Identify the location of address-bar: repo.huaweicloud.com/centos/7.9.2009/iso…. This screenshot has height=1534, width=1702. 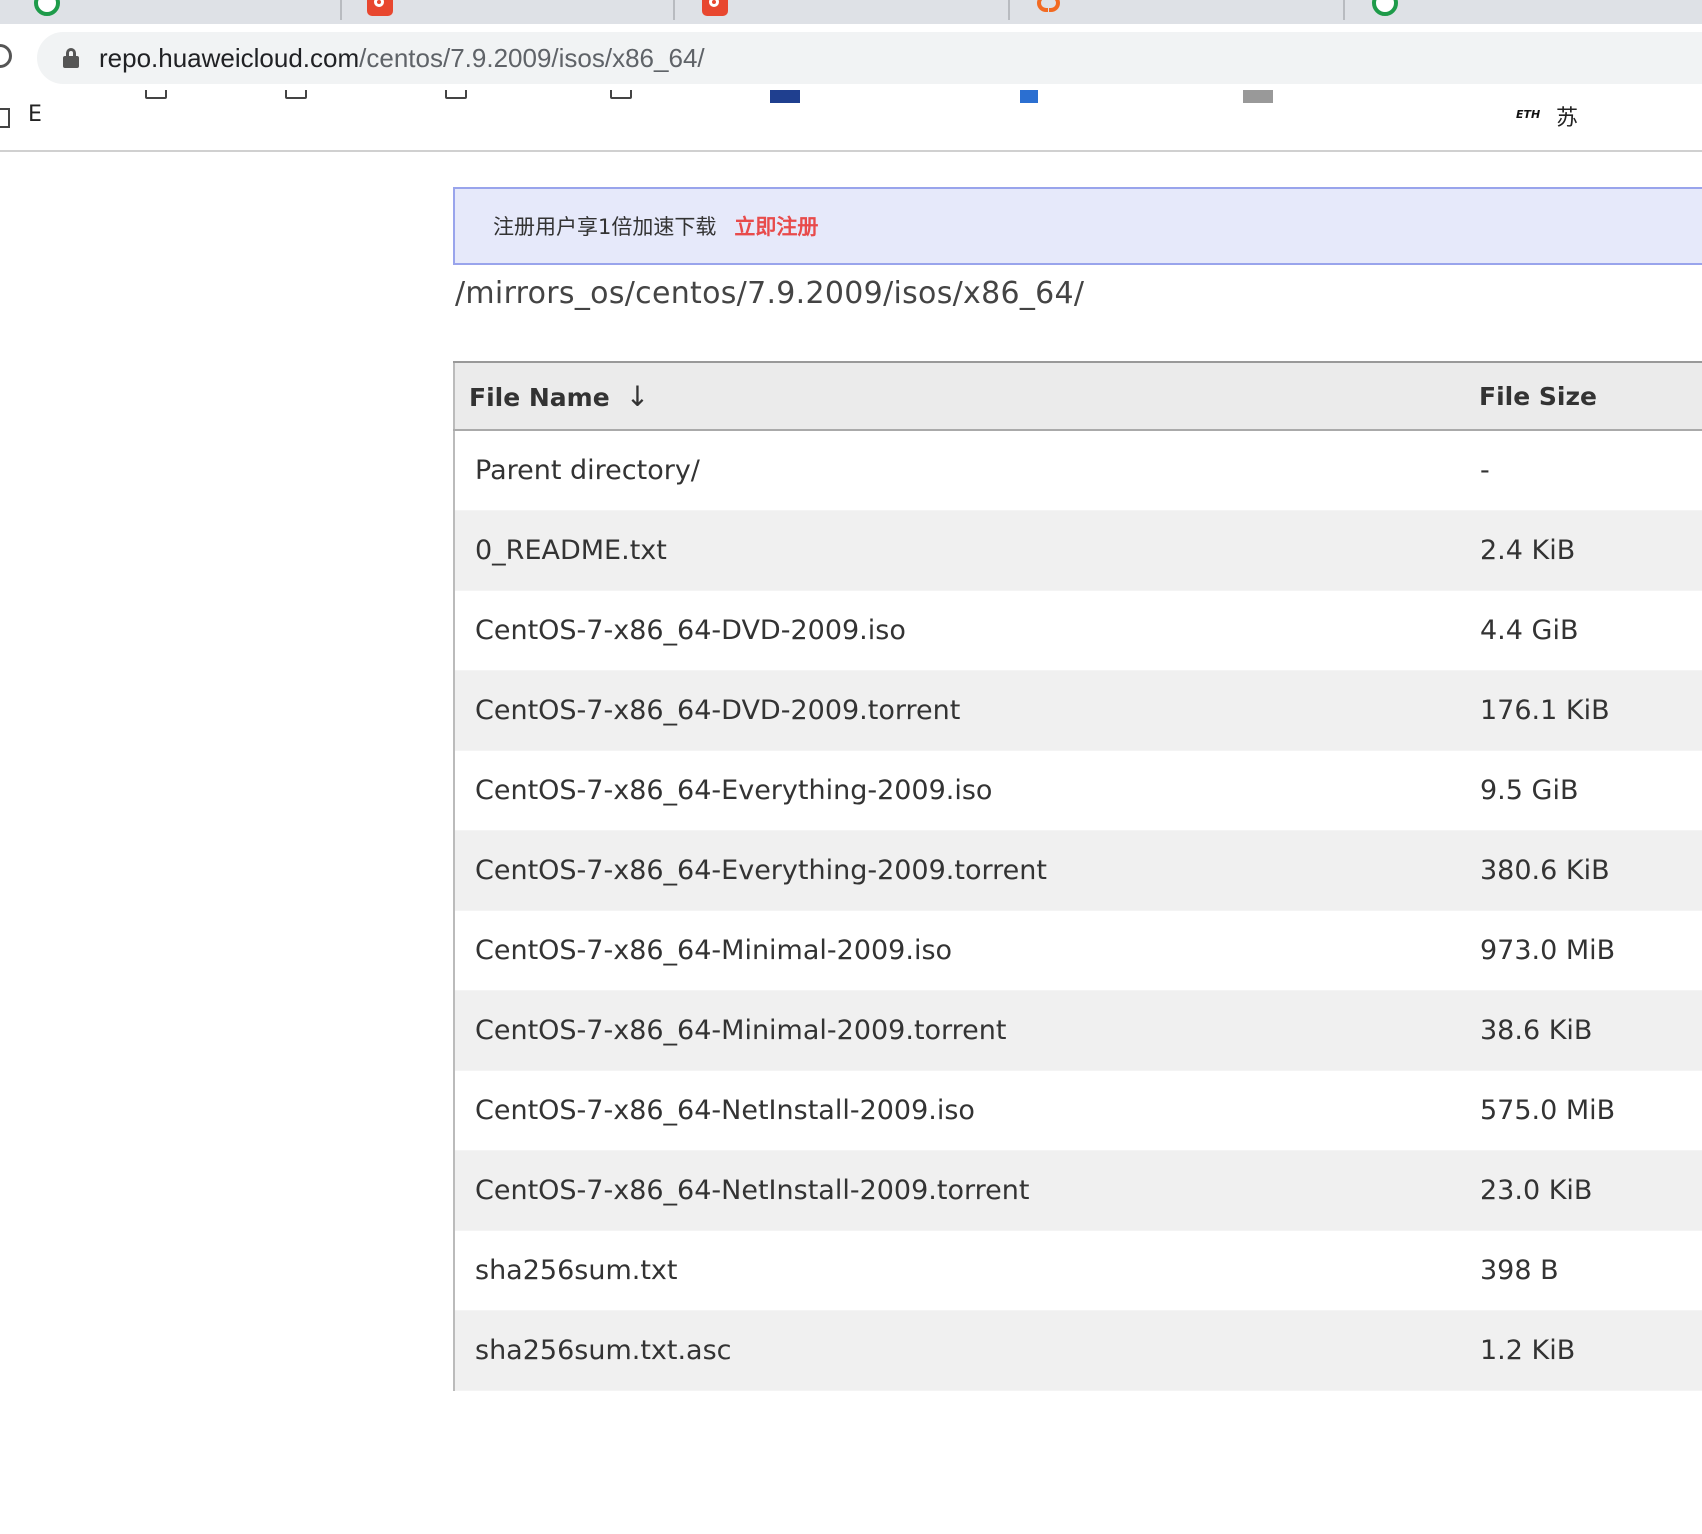
(869, 58).